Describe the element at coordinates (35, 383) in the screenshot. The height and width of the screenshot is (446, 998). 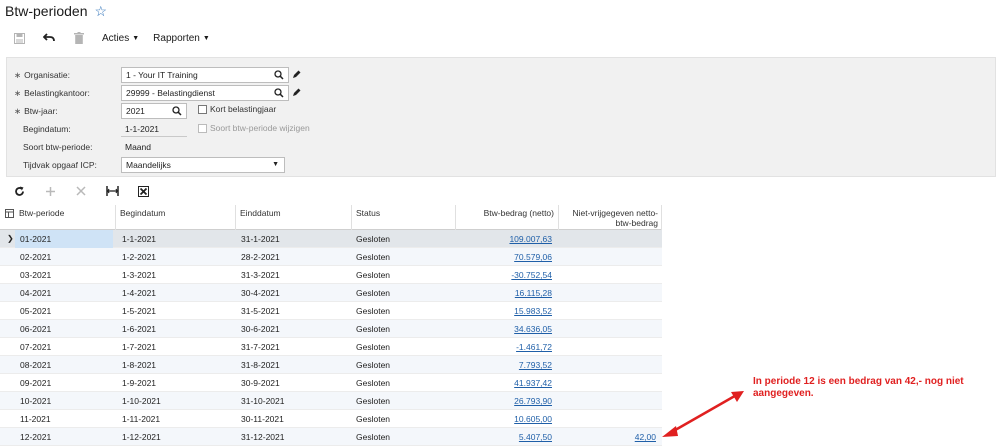
I see `cell-period: 09-2021` at that location.